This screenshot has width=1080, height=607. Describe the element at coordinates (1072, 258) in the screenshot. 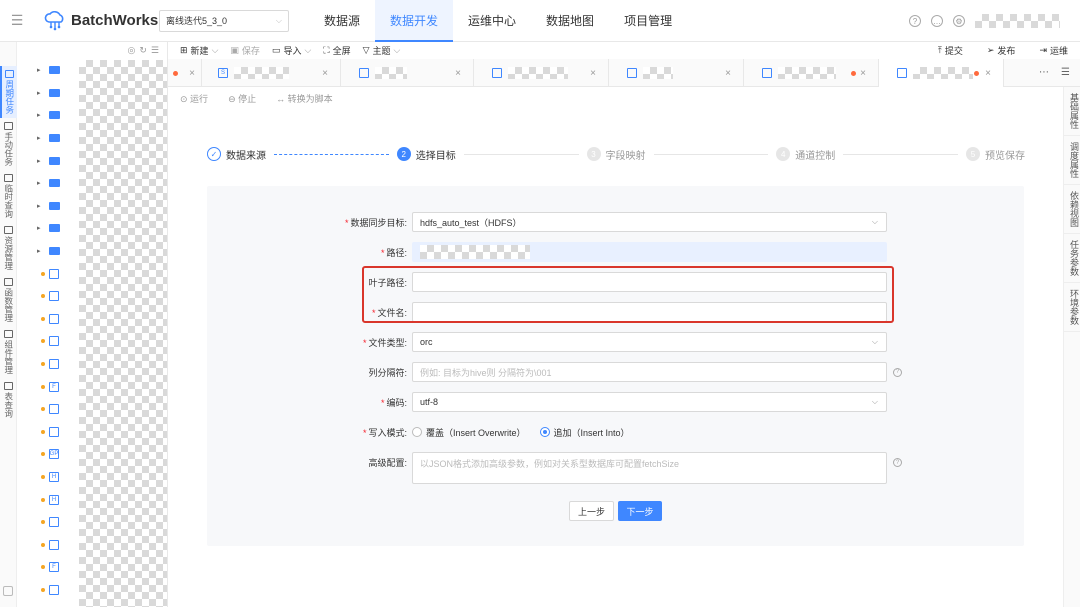

I see `rr-task-params: 任务参数` at that location.